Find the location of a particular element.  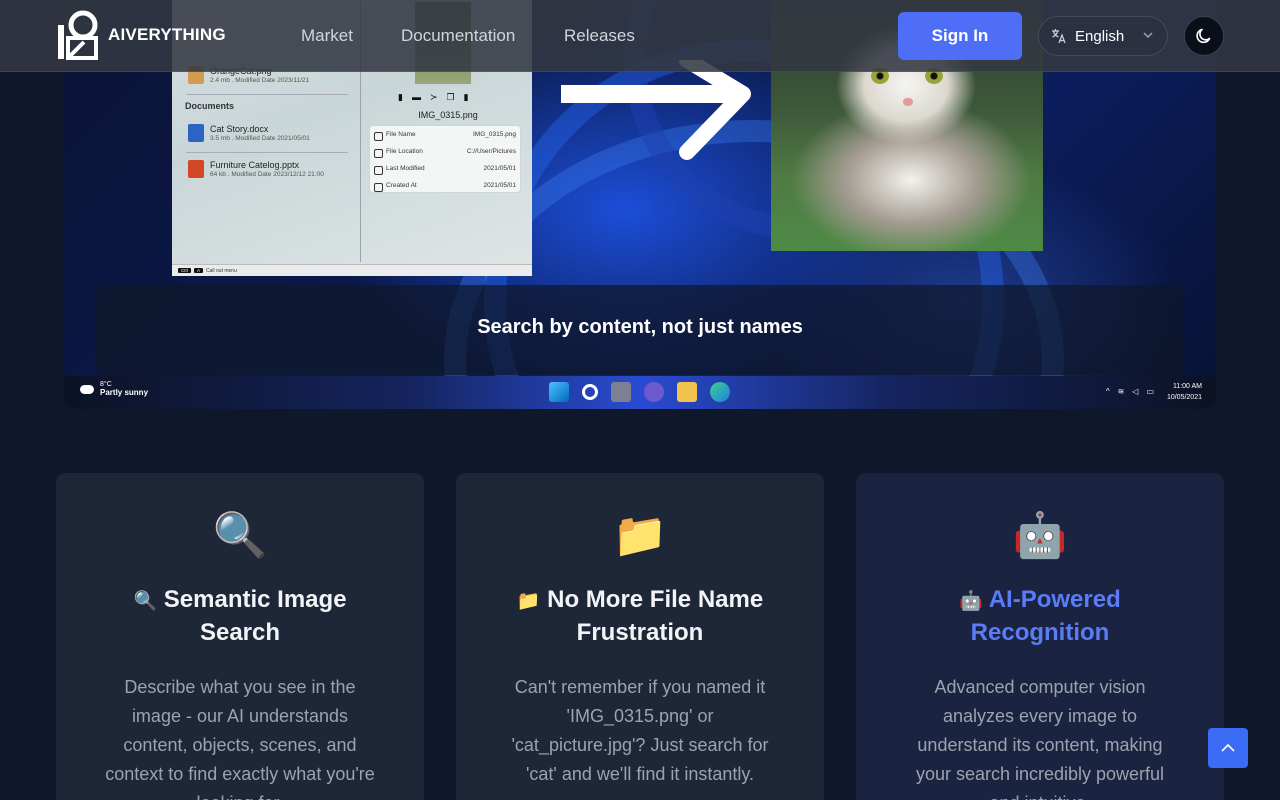

nav-link-market: Market is located at coordinates (327, 36).